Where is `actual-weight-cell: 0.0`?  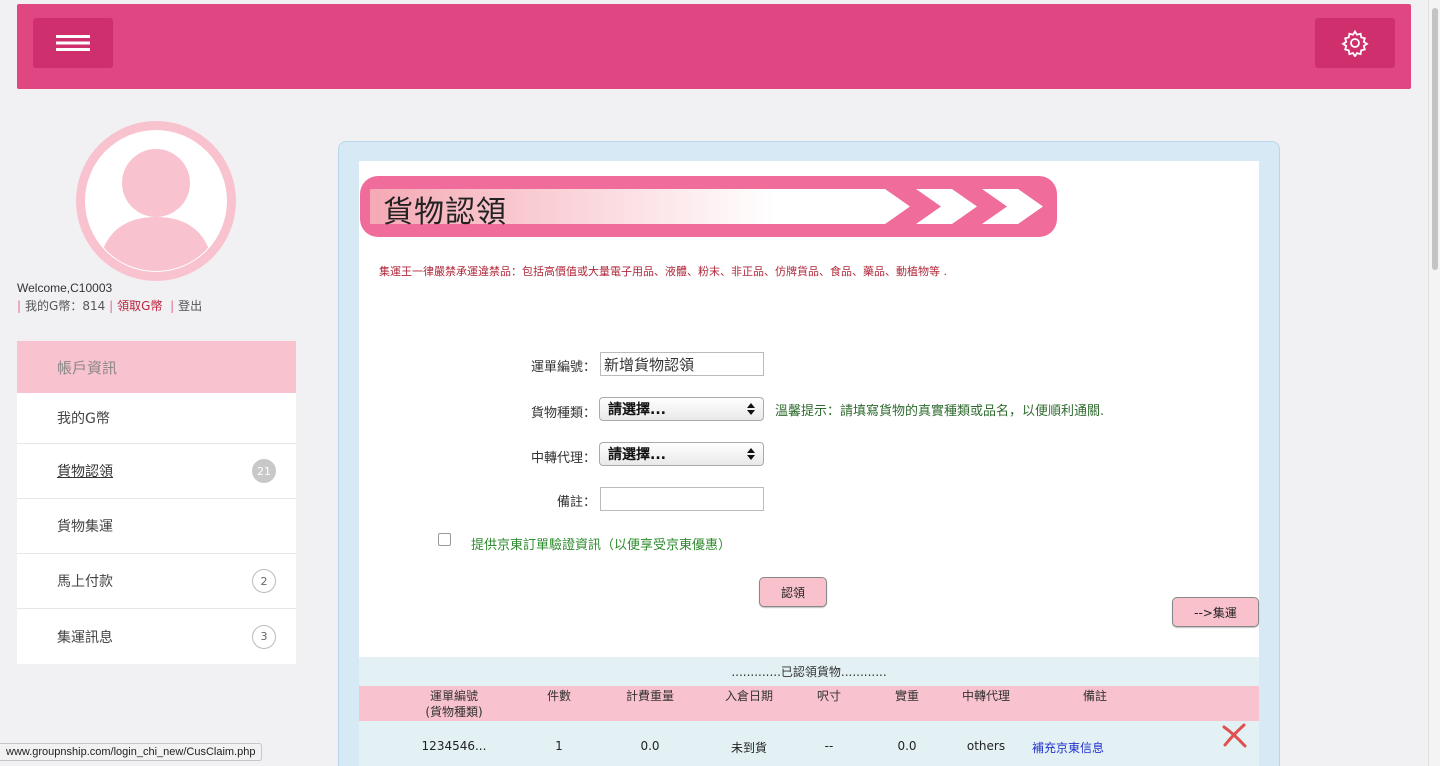
actual-weight-cell: 0.0 is located at coordinates (907, 746).